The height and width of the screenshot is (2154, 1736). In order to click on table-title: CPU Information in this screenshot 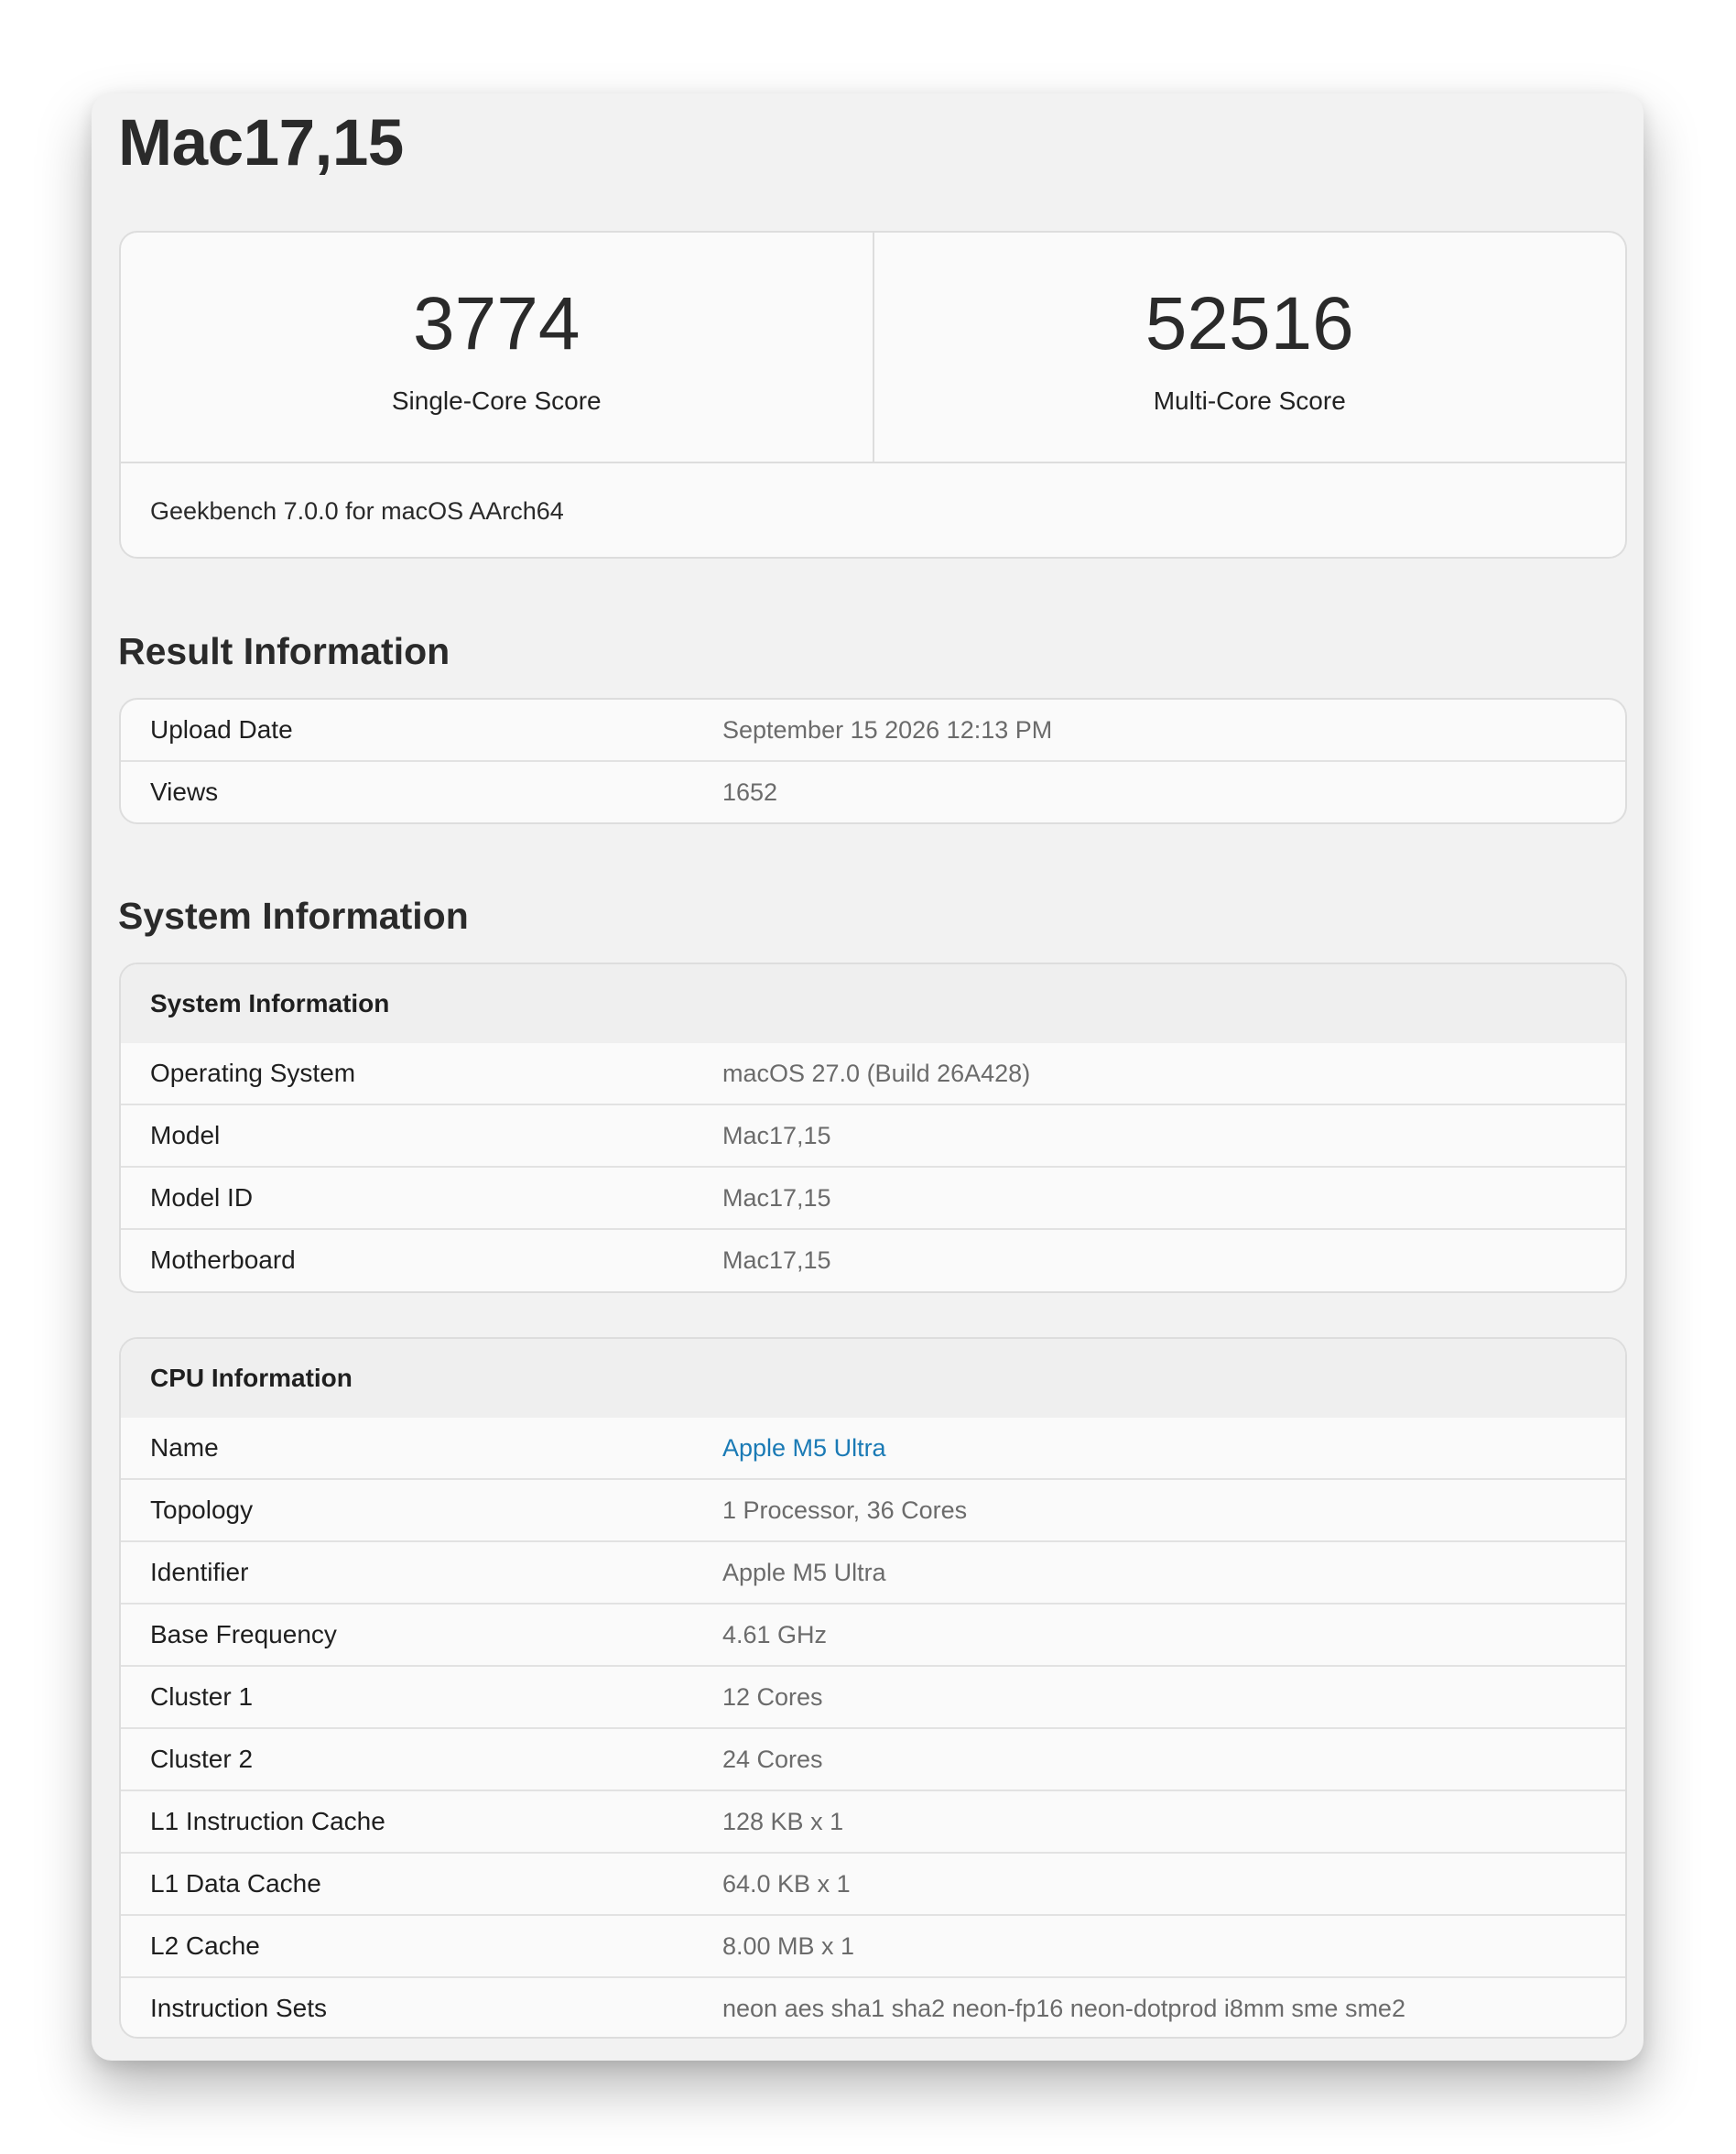, I will do `click(252, 1378)`.